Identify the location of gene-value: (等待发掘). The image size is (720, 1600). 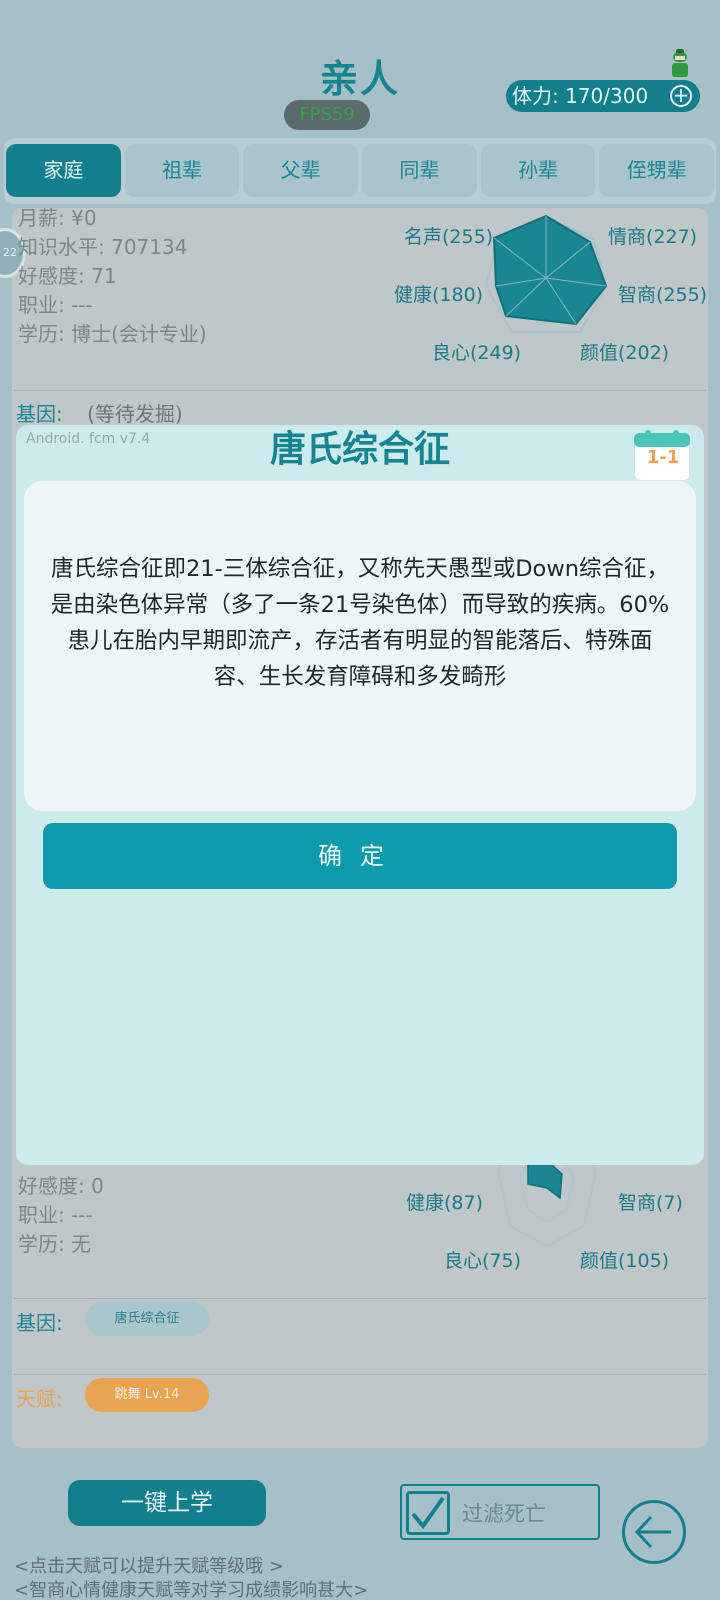
(135, 414).